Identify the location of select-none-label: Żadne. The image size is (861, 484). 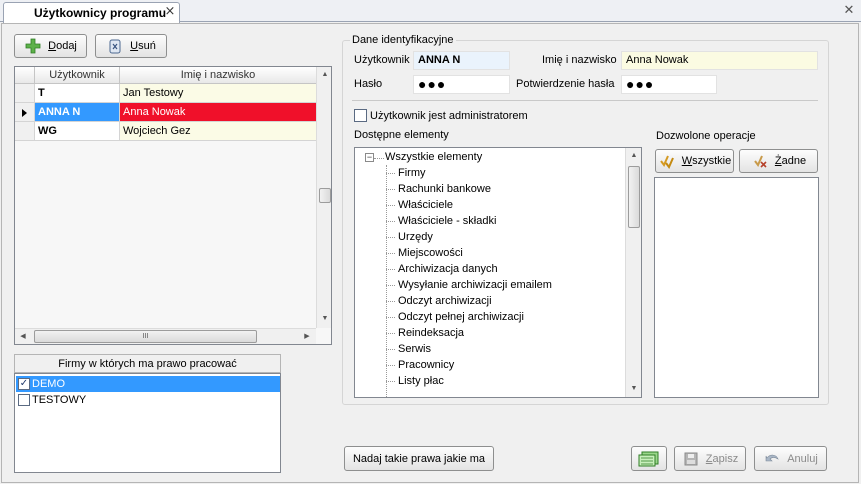
(790, 161).